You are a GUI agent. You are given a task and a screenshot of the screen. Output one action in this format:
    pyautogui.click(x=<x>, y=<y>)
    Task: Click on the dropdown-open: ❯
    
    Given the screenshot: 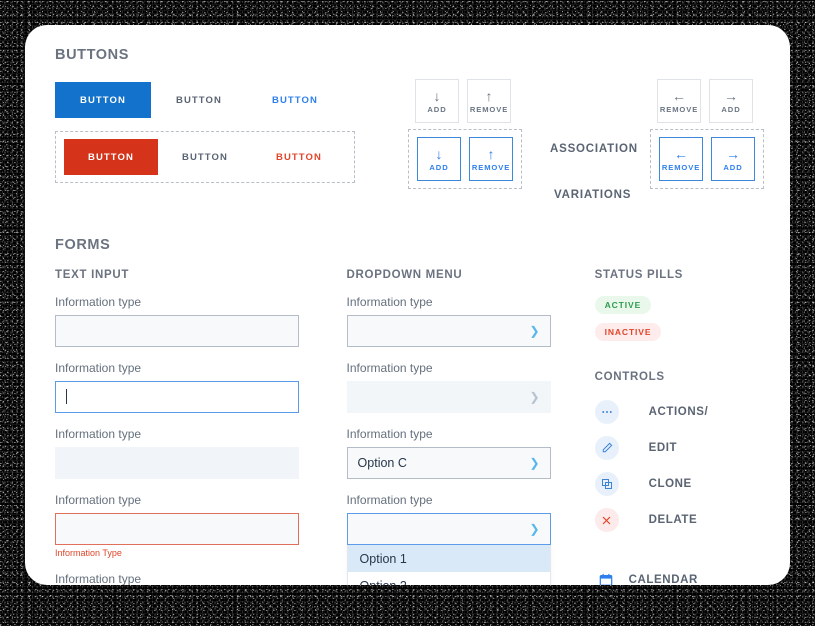 What is the action you would take?
    pyautogui.click(x=448, y=529)
    